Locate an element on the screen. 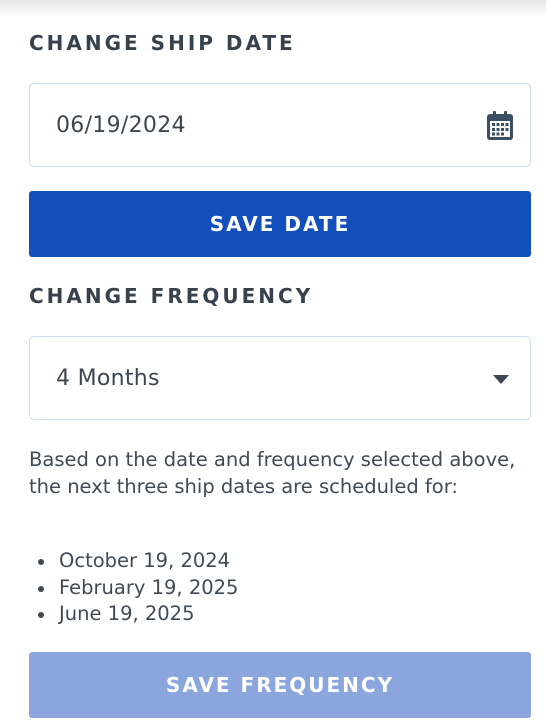 The width and height of the screenshot is (546, 727). next-ship-date: October 19, 2024 is located at coordinates (145, 560).